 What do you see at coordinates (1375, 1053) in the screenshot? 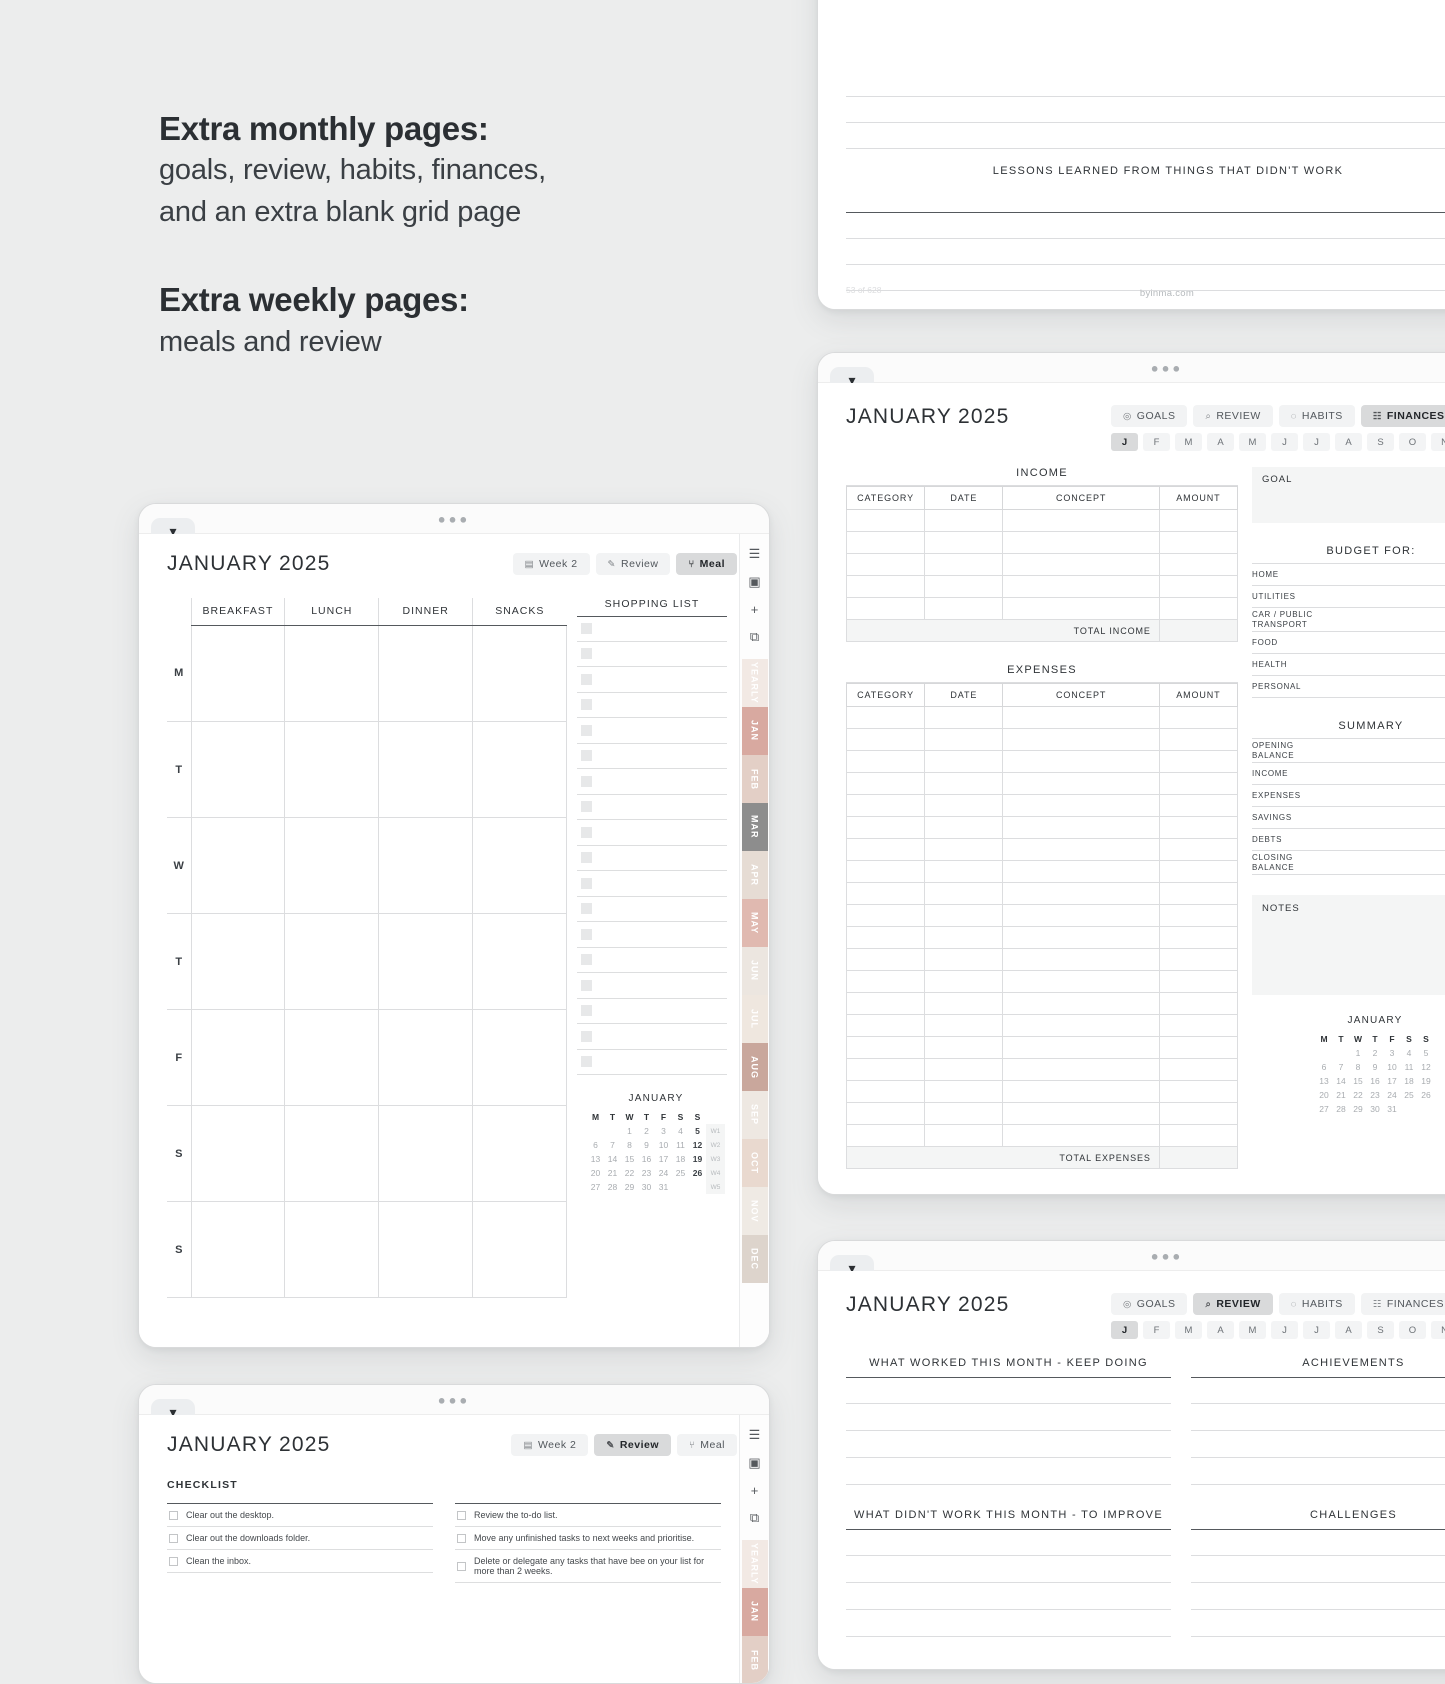
I see `cal-day: 2` at bounding box center [1375, 1053].